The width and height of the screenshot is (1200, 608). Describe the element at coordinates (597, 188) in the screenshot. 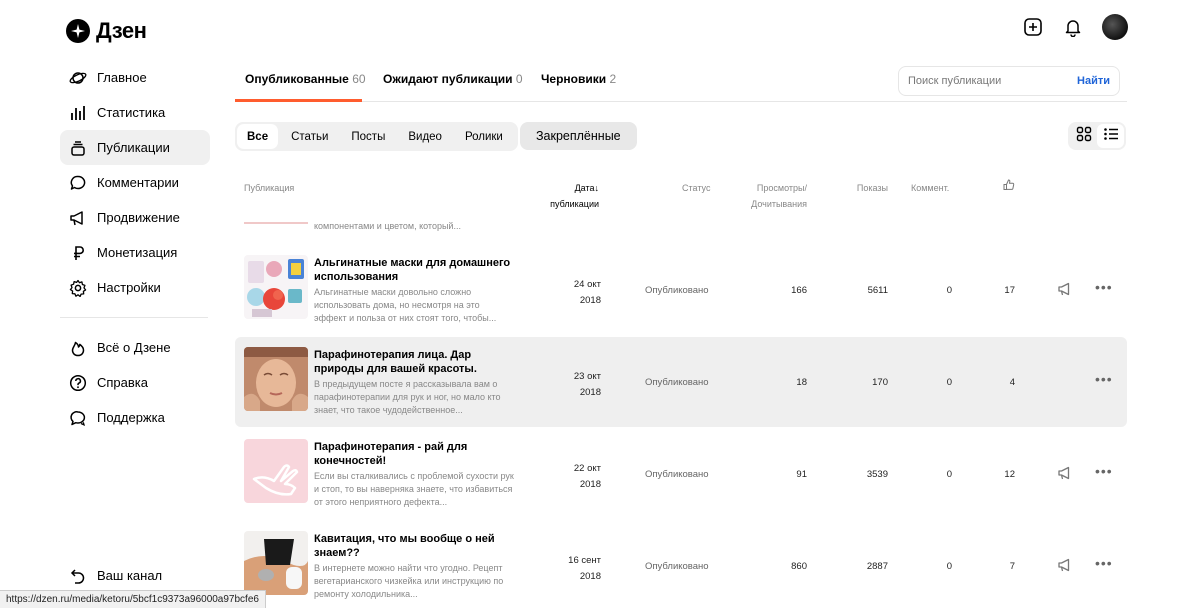

I see `sort-arrow-icon: ↓` at that location.